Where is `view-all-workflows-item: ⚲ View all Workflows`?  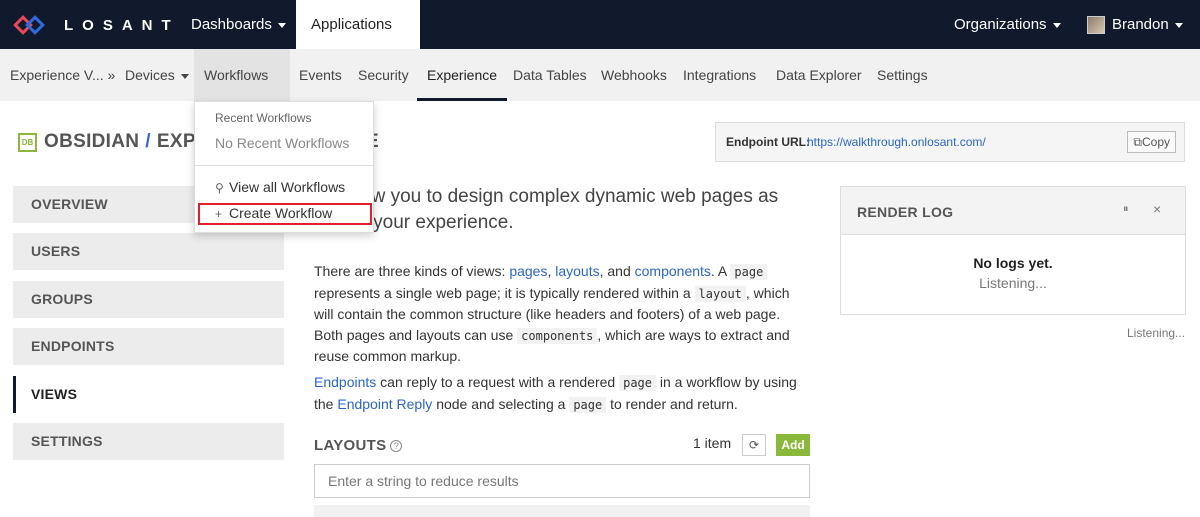 view-all-workflows-item: ⚲ View all Workflows is located at coordinates (280, 187).